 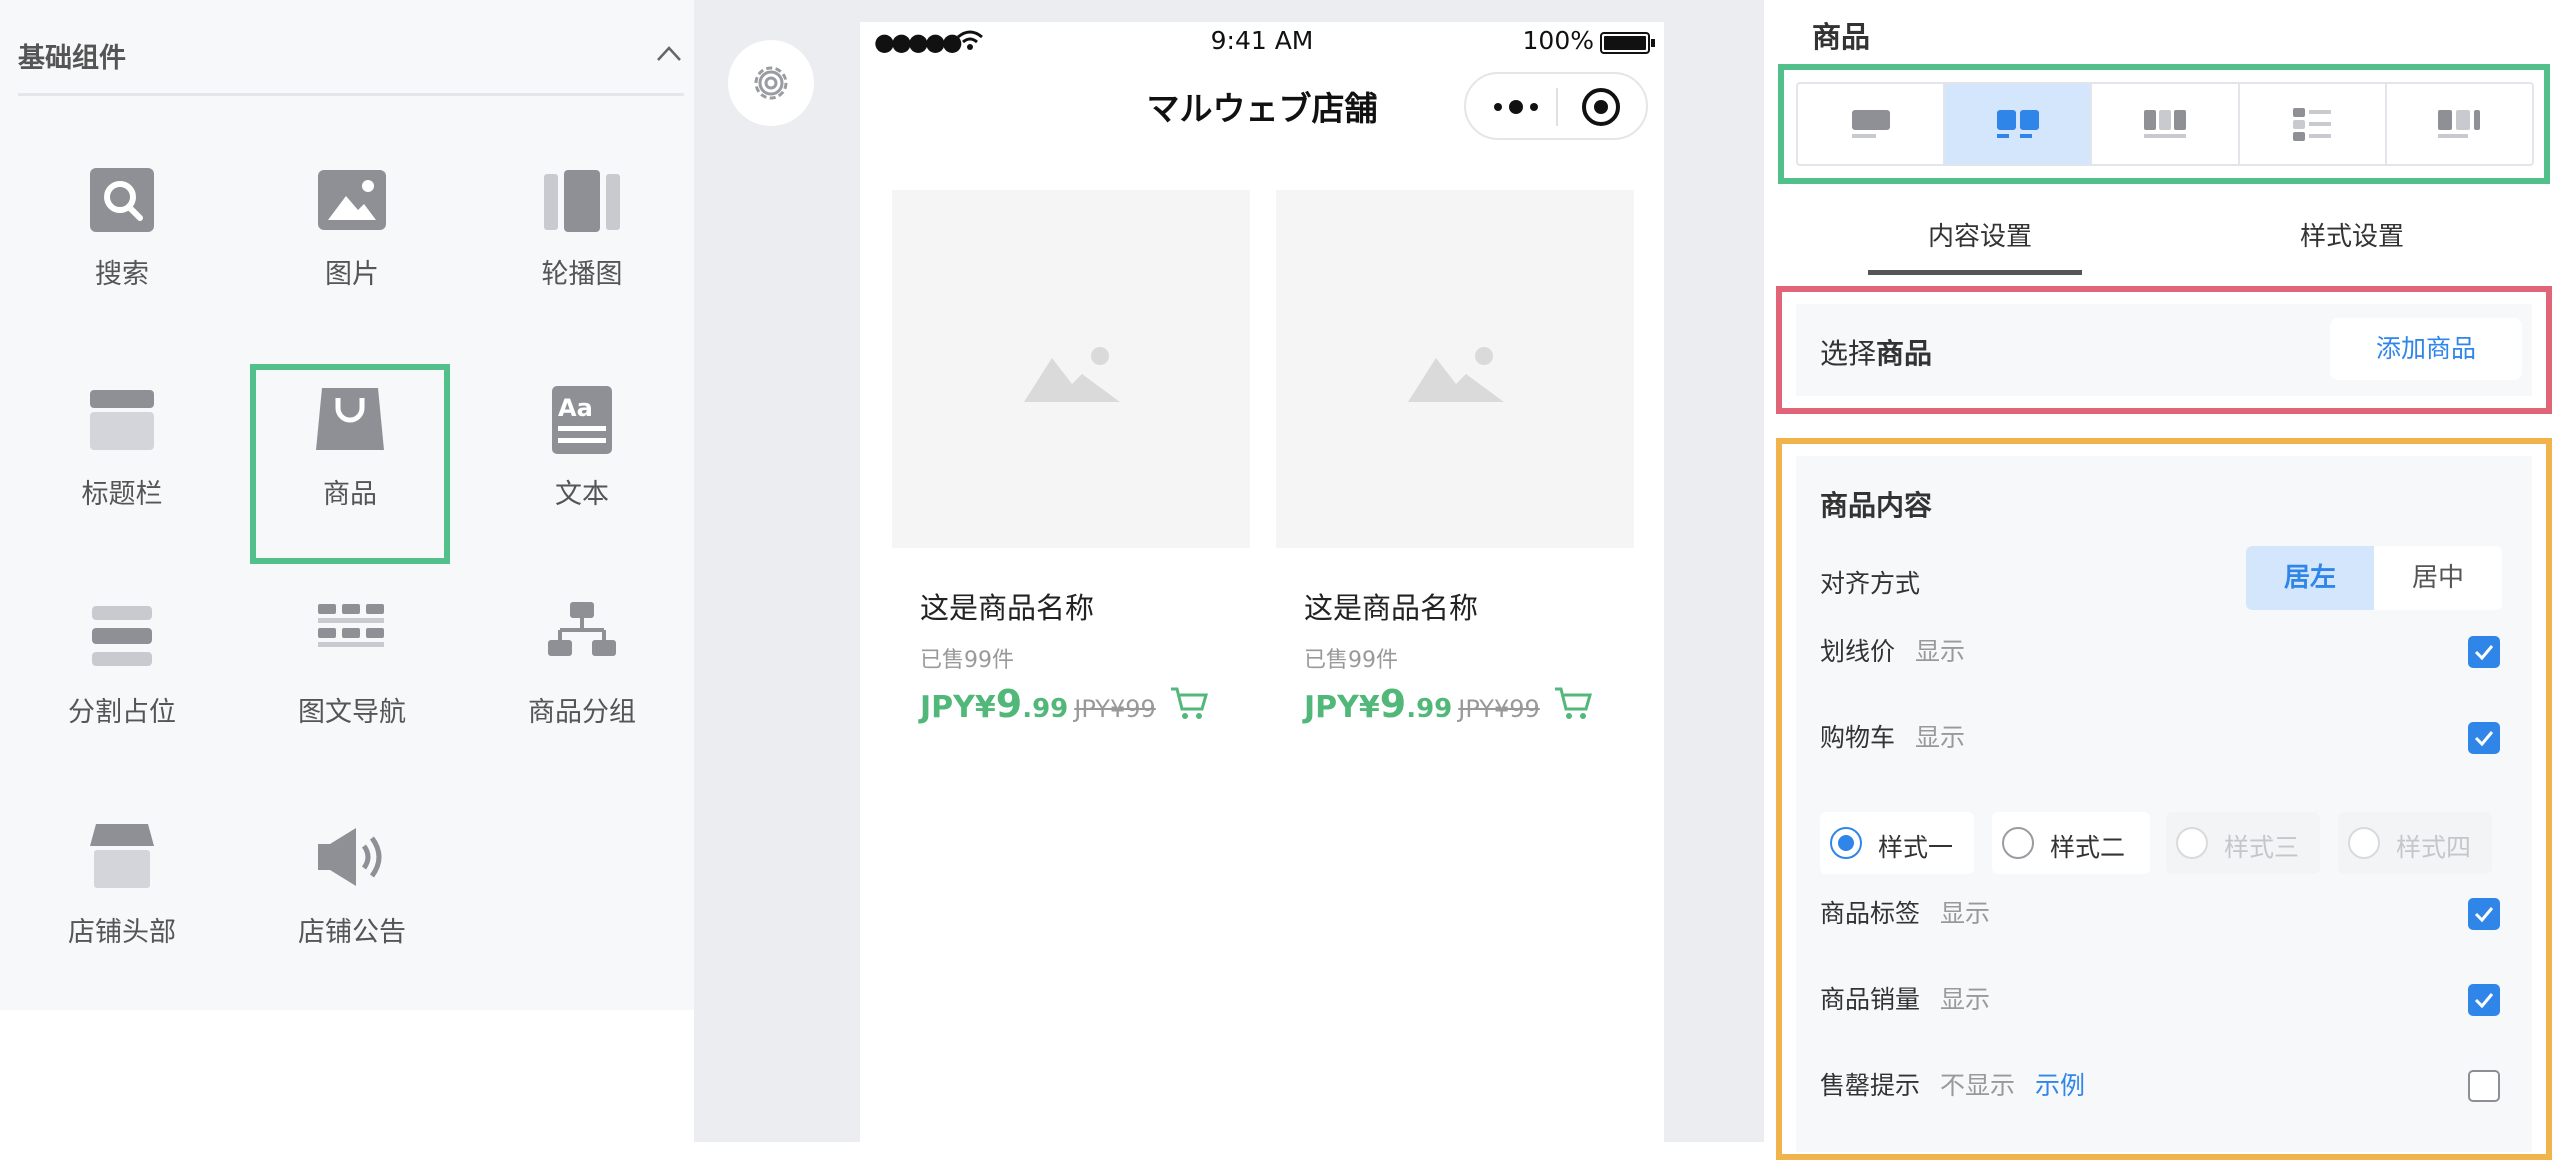 What do you see at coordinates (351, 59) in the screenshot?
I see `component-panel-header: 基础组件` at bounding box center [351, 59].